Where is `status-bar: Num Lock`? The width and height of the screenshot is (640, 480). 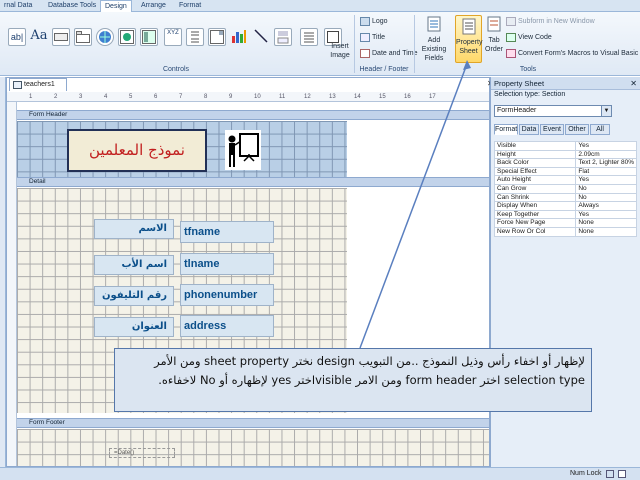
status-bar: Num Lock is located at coordinates (320, 473).